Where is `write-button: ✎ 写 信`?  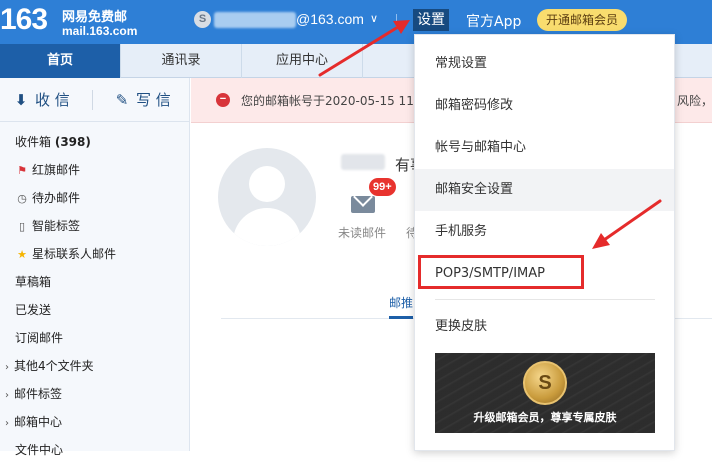
write-button: ✎ 写 信 is located at coordinates (142, 100).